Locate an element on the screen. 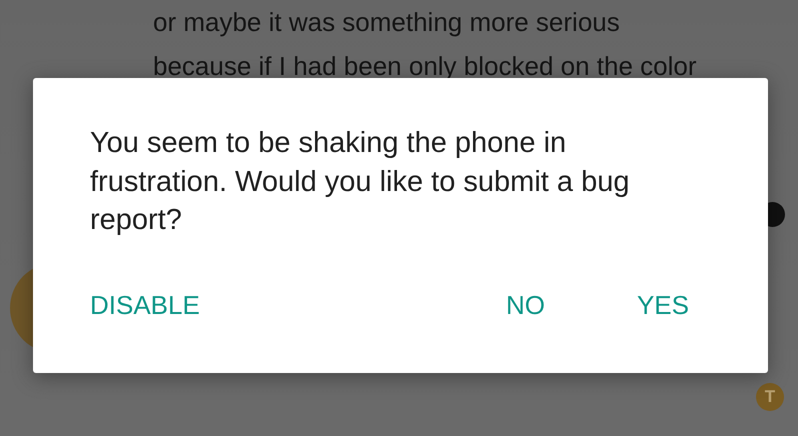  dialog-button: NO is located at coordinates (525, 305).